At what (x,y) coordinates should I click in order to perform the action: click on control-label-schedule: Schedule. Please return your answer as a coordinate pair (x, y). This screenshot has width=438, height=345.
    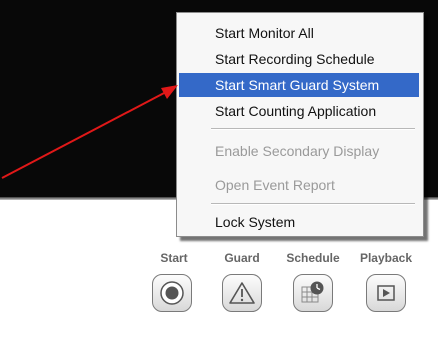
    Looking at the image, I should click on (313, 258).